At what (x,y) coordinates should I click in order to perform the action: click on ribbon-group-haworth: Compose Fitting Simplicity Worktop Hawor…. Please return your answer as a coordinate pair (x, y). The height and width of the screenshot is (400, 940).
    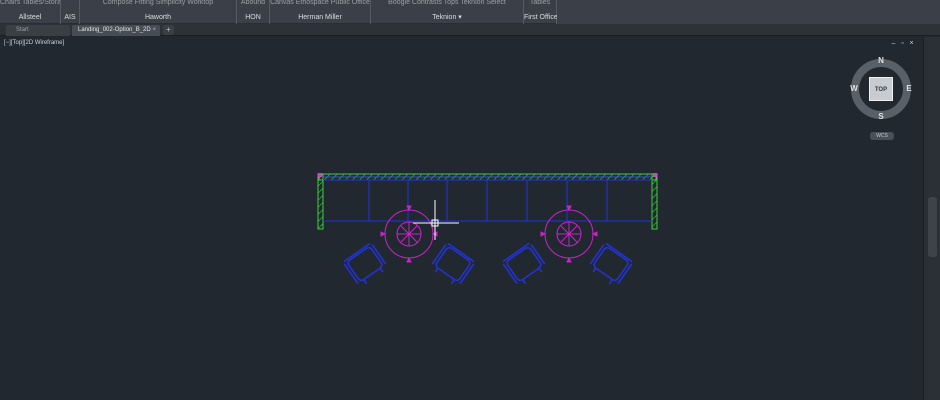
    Looking at the image, I should click on (158, 12).